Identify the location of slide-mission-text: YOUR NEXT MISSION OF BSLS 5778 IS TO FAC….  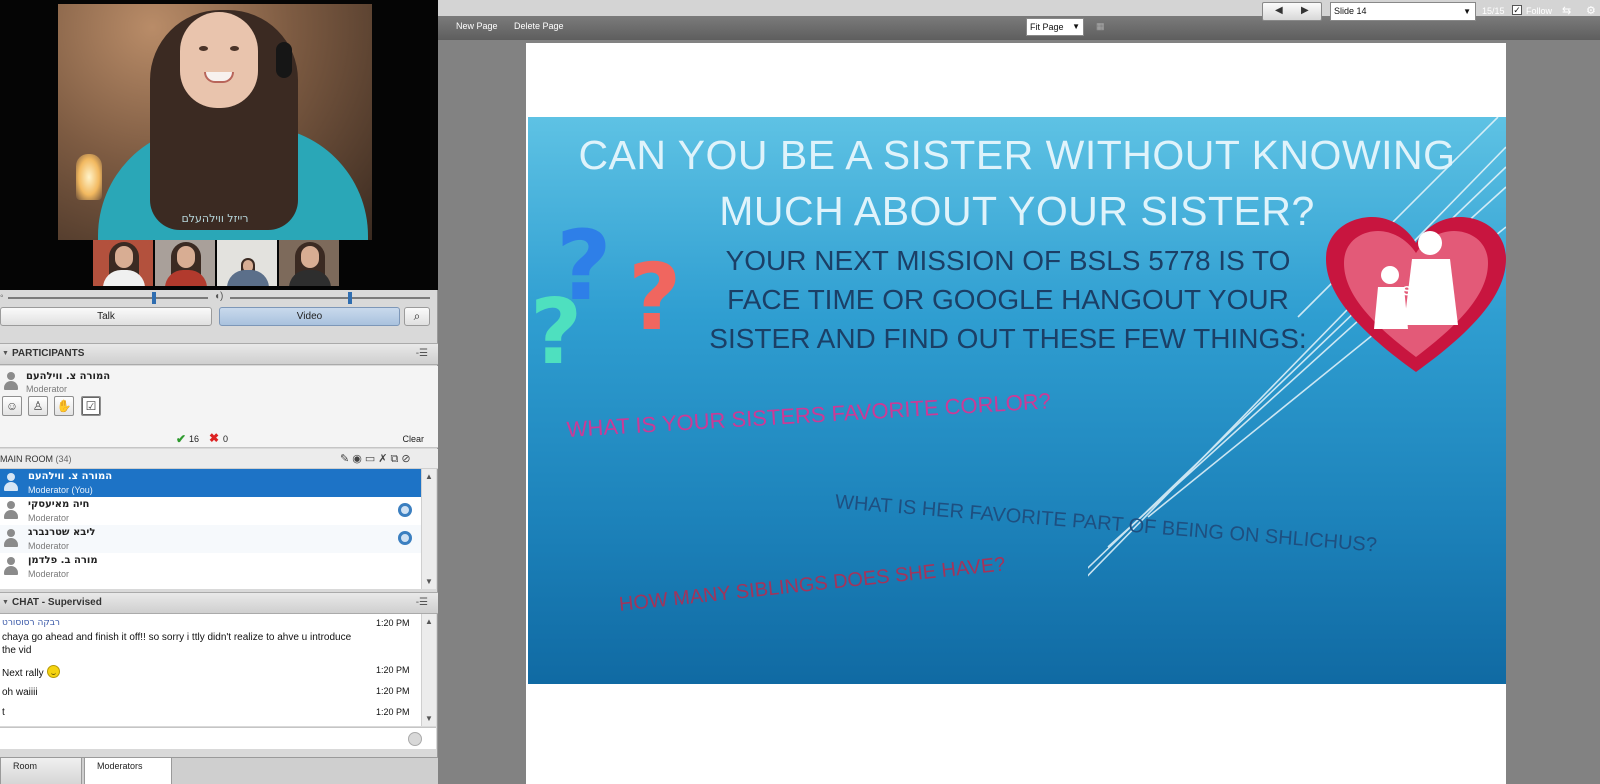
(1008, 299).